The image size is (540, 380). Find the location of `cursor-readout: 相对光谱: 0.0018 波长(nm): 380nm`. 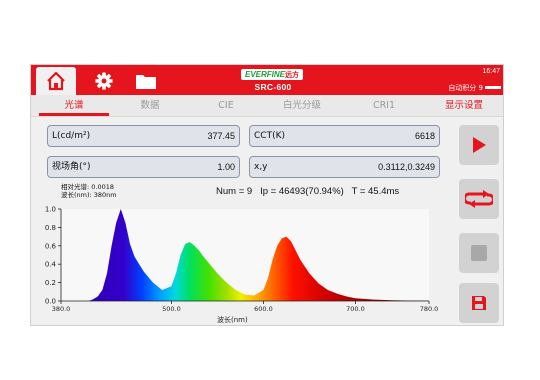

cursor-readout: 相对光谱: 0.0018 波长(nm): 380nm is located at coordinates (89, 191).